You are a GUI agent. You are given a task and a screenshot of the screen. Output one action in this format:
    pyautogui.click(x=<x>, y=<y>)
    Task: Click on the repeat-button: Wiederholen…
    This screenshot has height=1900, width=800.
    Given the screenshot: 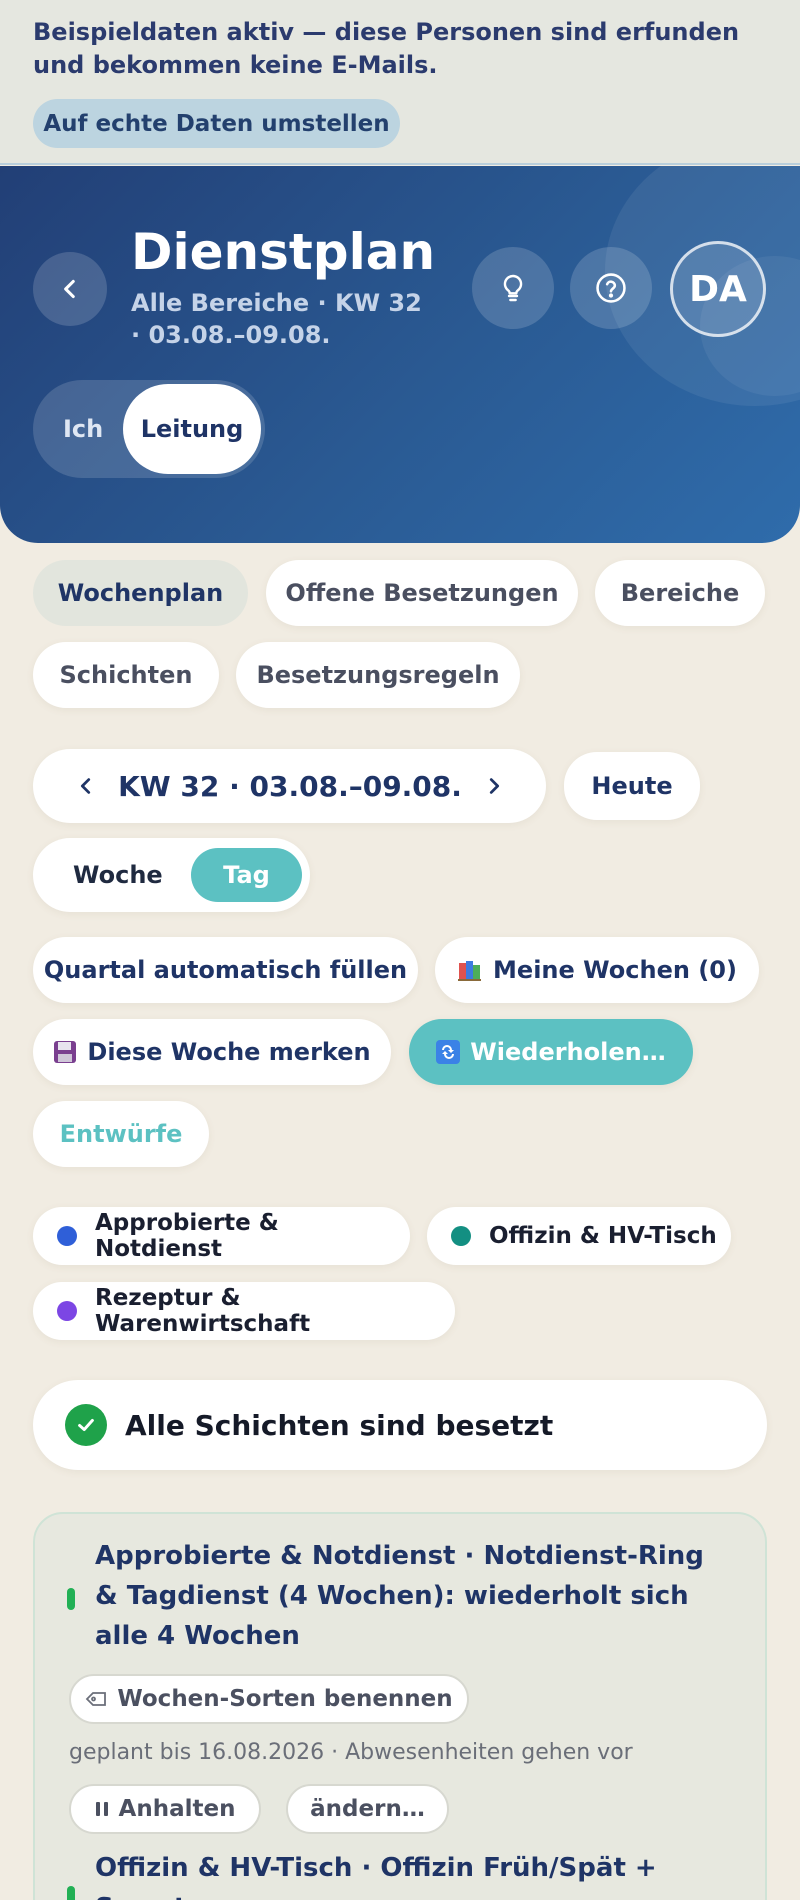 What is the action you would take?
    pyautogui.click(x=551, y=1052)
    